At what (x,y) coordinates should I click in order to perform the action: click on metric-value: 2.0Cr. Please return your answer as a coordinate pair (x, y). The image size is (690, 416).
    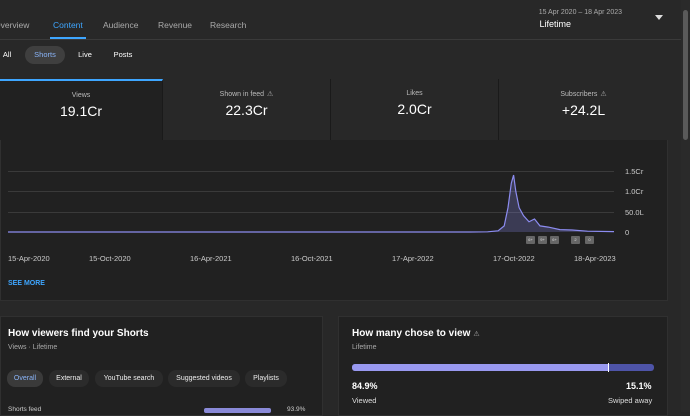
    Looking at the image, I should click on (414, 109).